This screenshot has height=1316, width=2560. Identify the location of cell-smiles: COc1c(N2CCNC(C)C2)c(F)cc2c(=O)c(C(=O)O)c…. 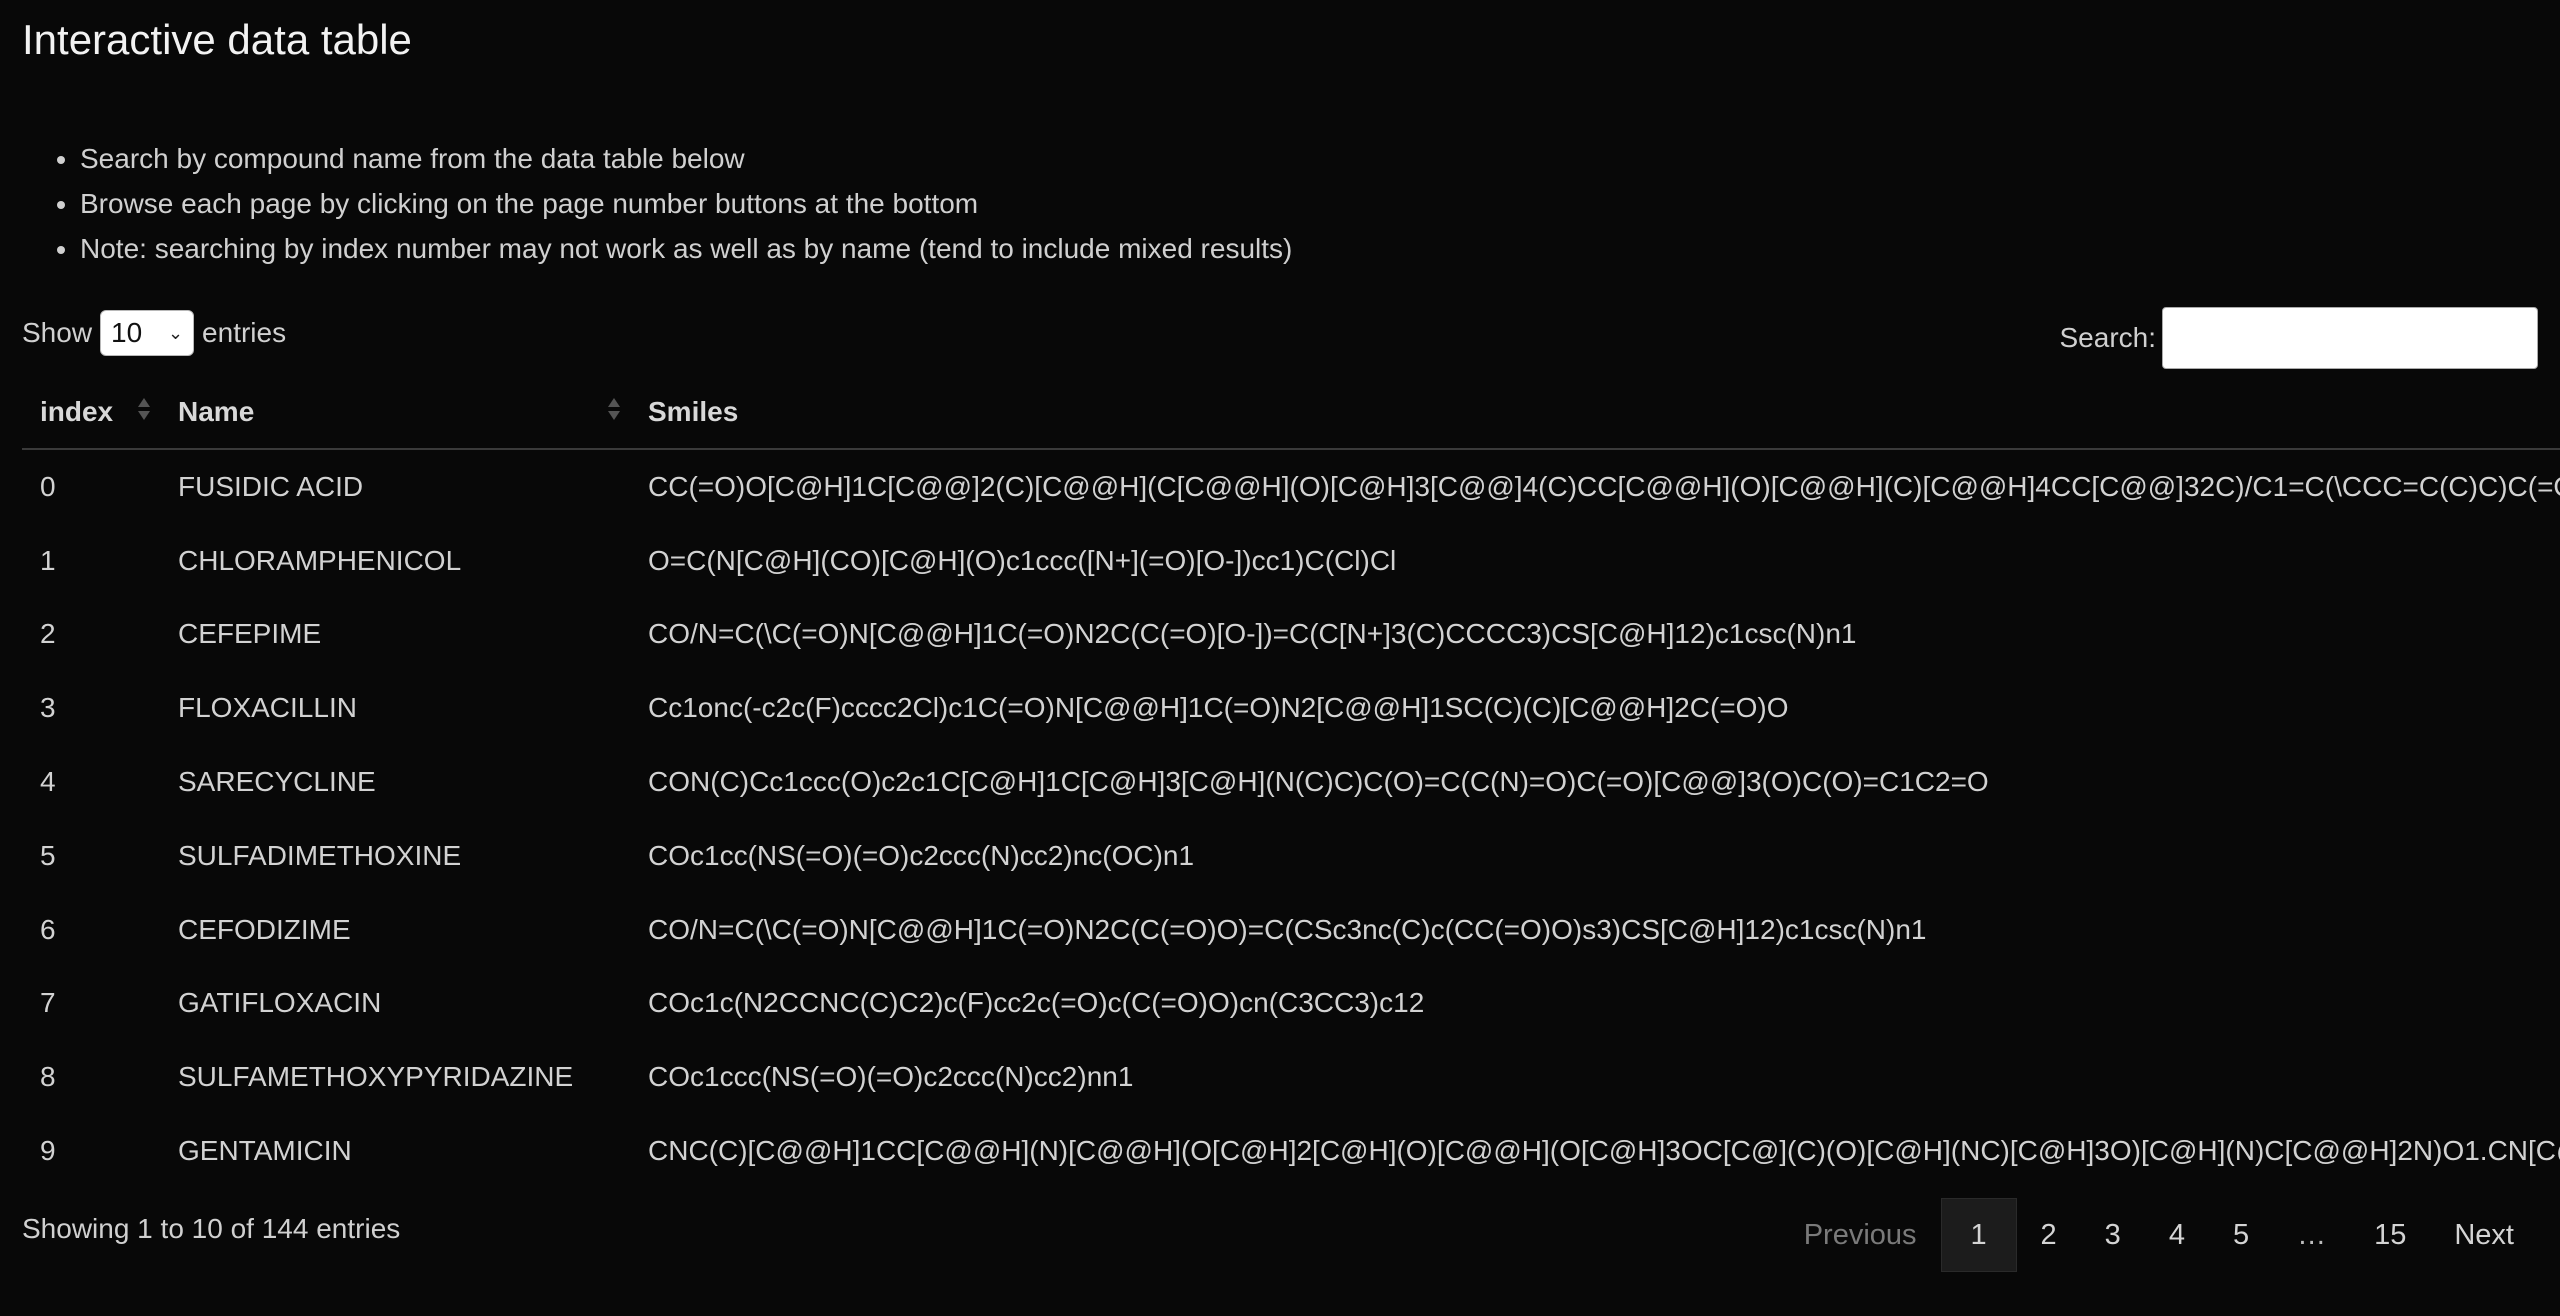
(1036, 1003).